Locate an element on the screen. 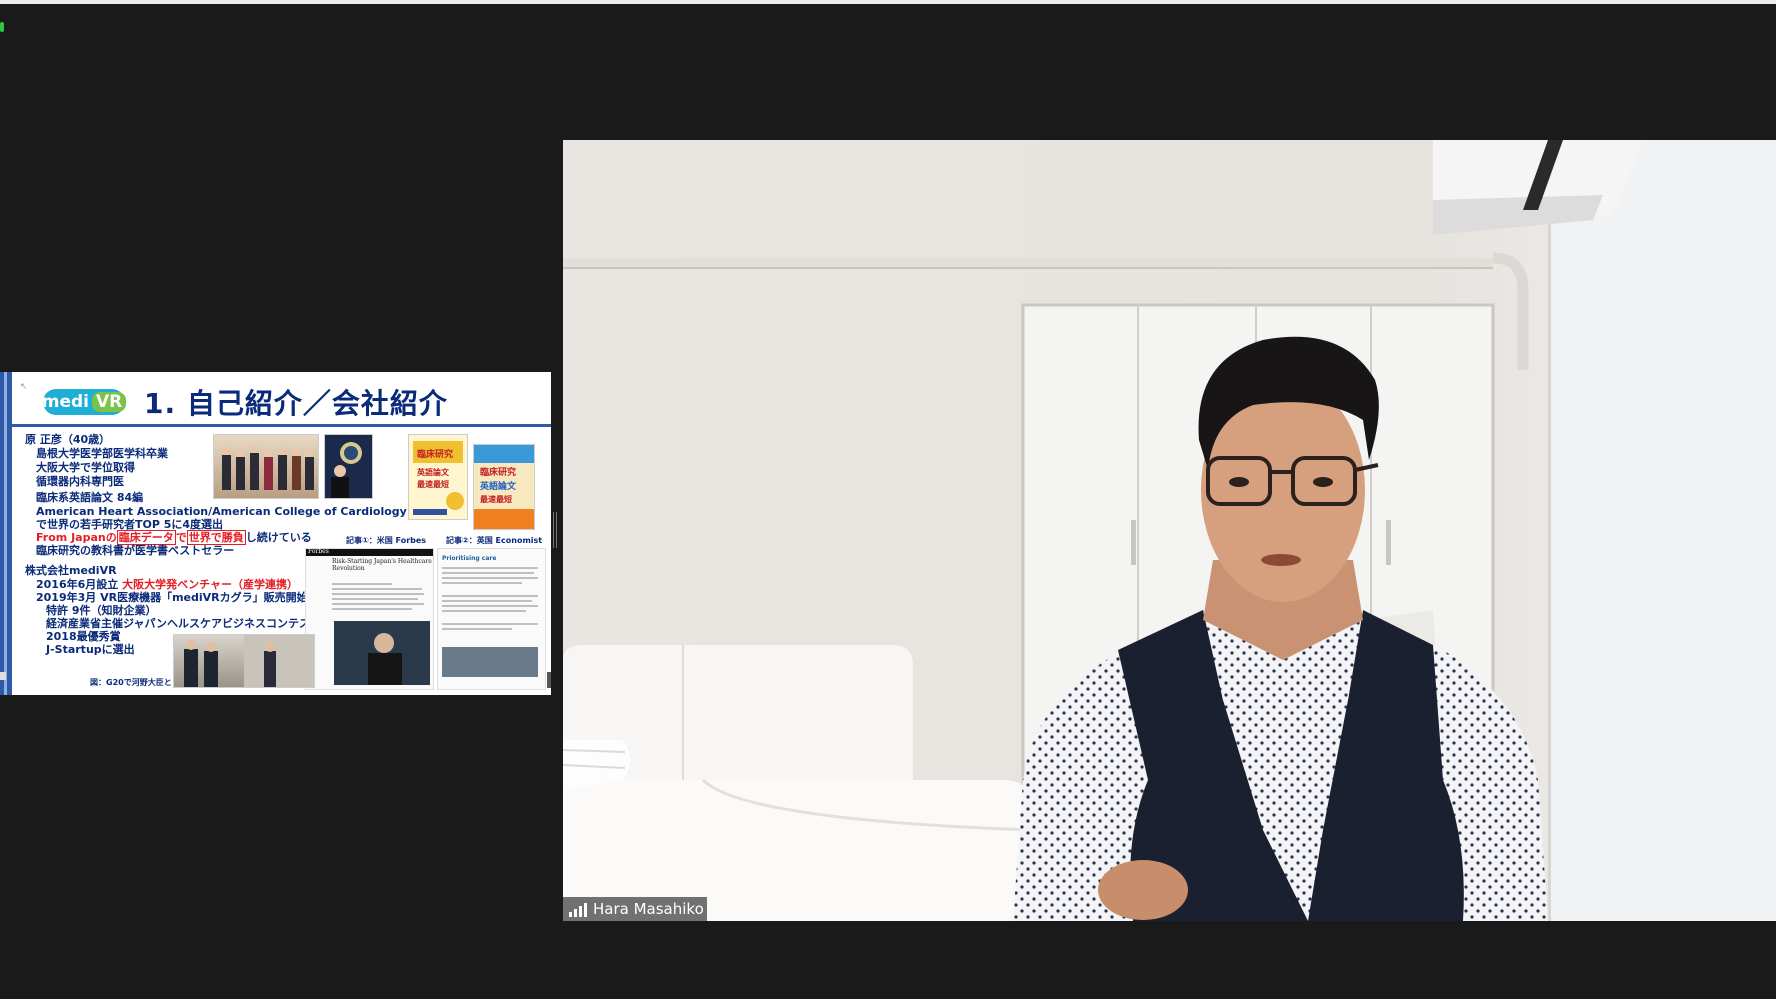 The height and width of the screenshot is (999, 1776). caption-g20: 図：G20で河野大臣と is located at coordinates (131, 682).